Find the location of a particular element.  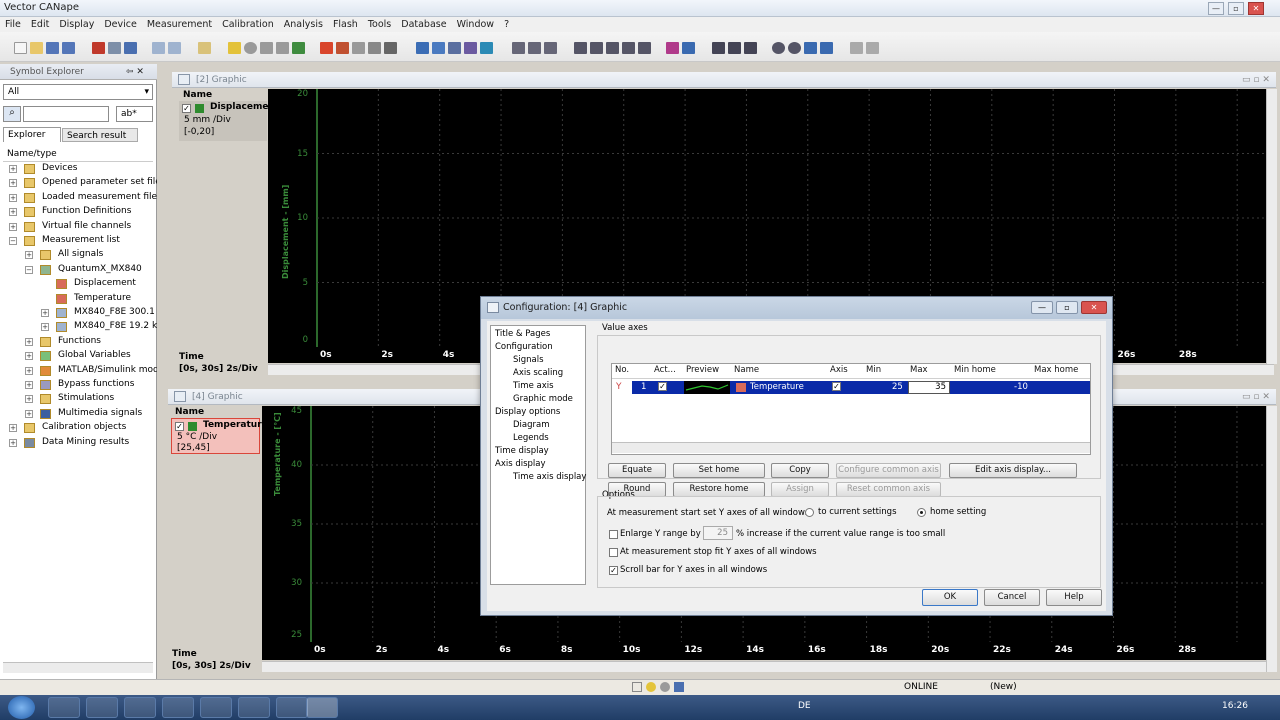

graphic4-window-buttons-icon: ▭ ▫ ✕ is located at coordinates (1256, 397).